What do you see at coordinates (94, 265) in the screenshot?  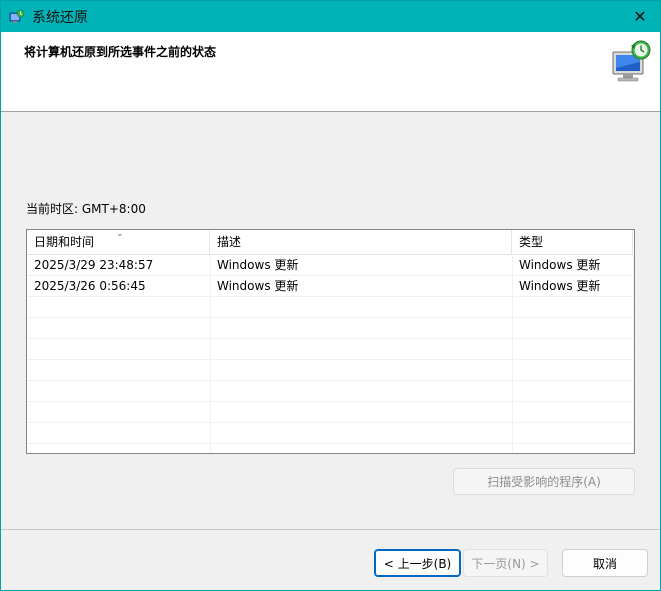 I see `cell-datetime: 2025/3/29 23:48:57` at bounding box center [94, 265].